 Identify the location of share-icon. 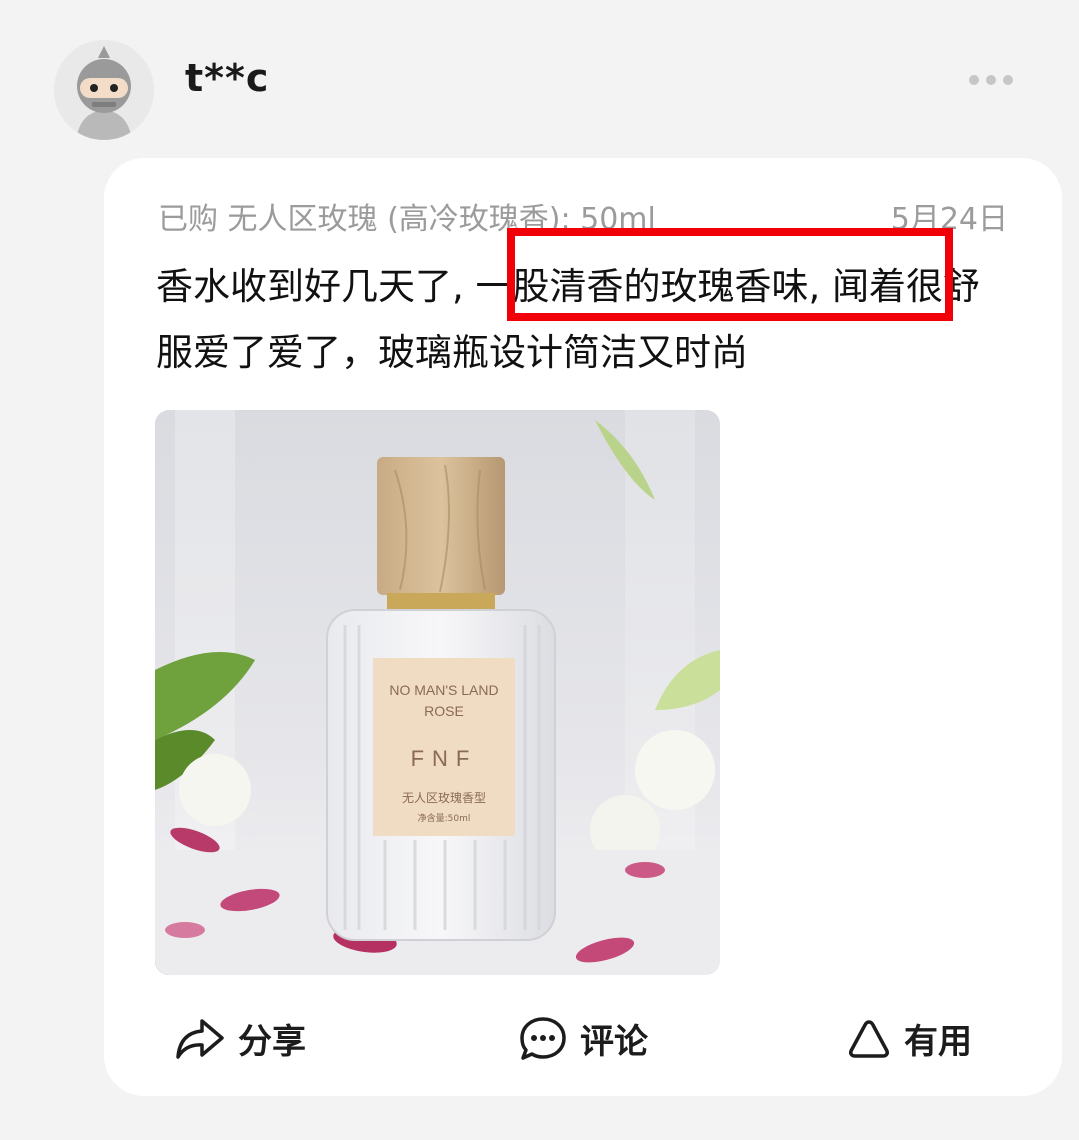
(200, 1038).